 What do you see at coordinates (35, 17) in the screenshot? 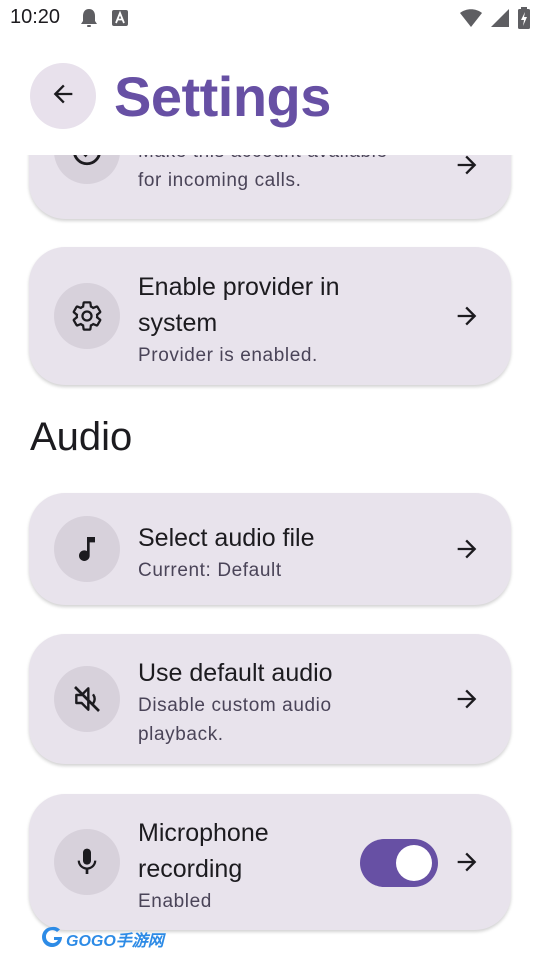
I see `status-time: 10:20` at bounding box center [35, 17].